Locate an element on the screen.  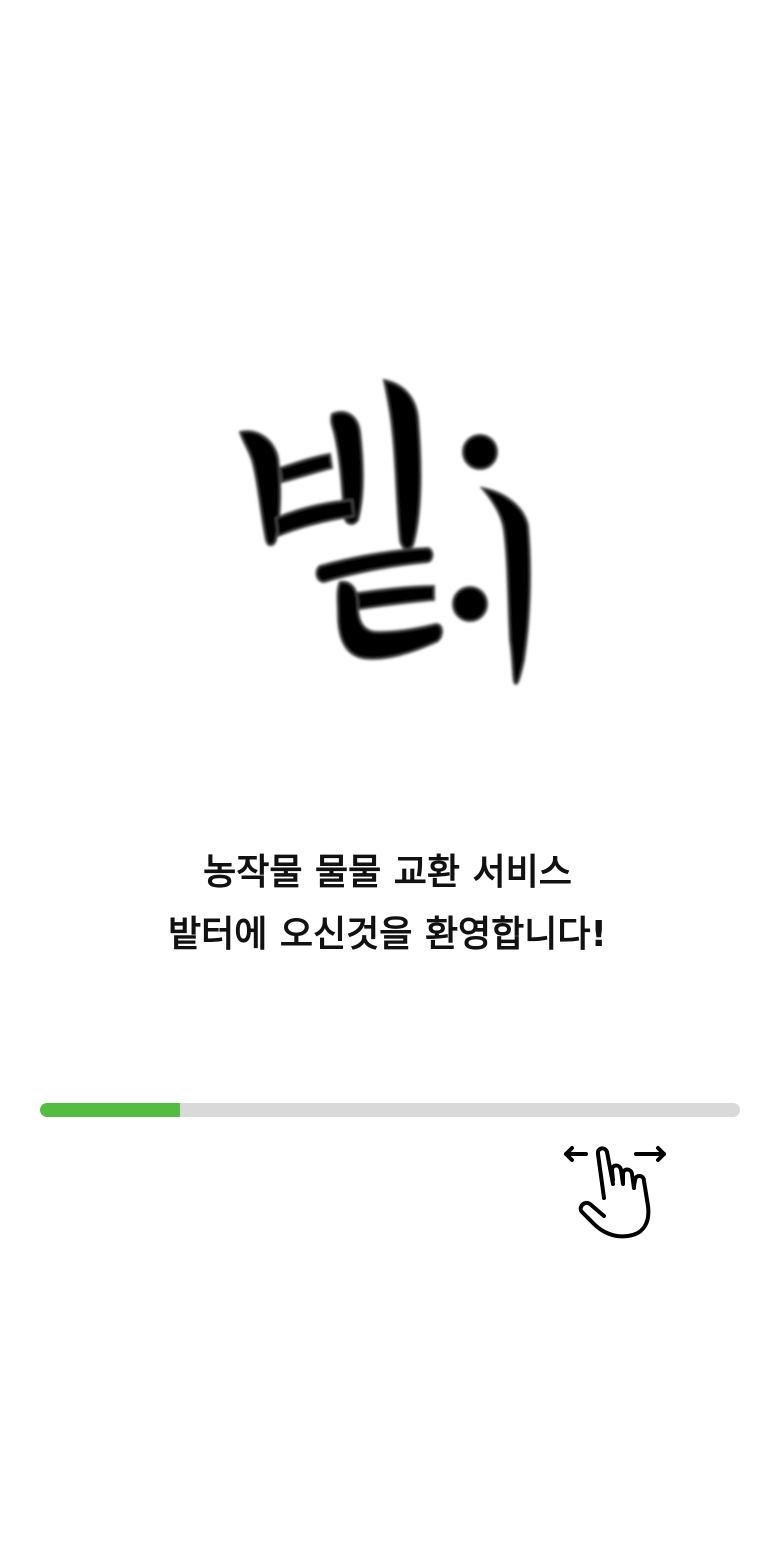
swipe-horizontal-icon is located at coordinates (615, 1192).